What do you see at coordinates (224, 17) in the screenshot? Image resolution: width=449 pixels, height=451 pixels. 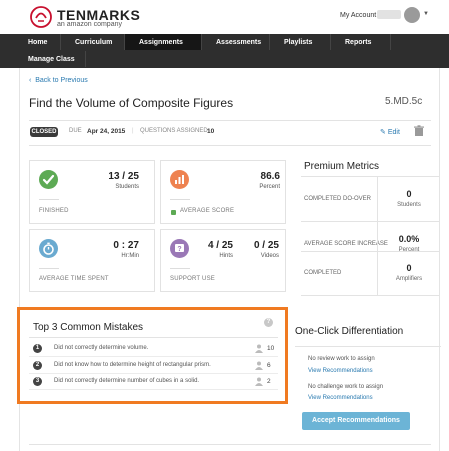 I see `top-header: TENMARKS an amazon company My Account ▼` at bounding box center [224, 17].